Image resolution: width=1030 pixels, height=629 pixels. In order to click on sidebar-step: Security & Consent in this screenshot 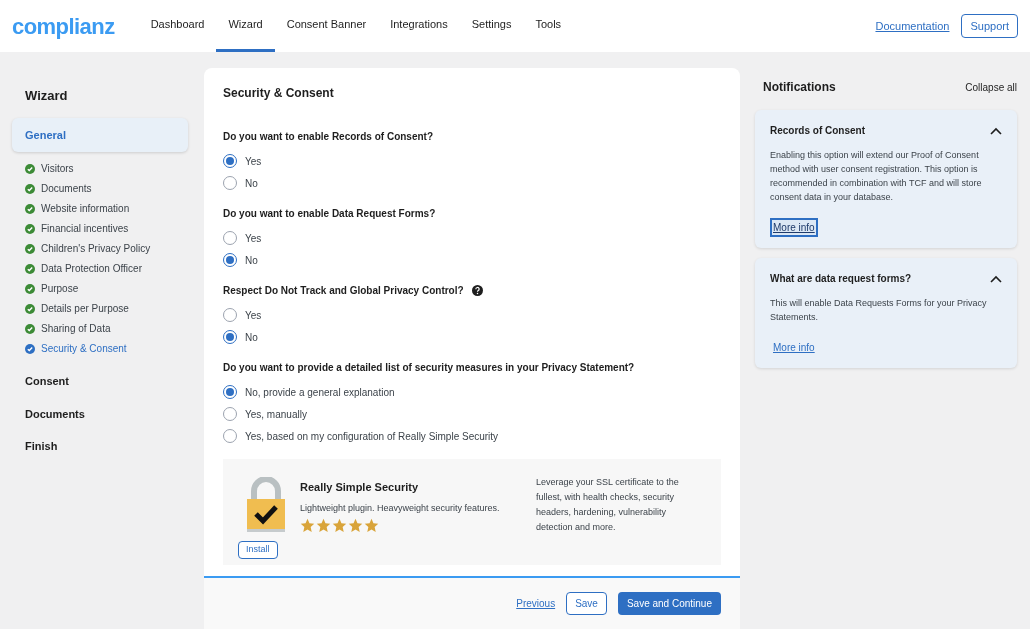, I will do `click(106, 348)`.